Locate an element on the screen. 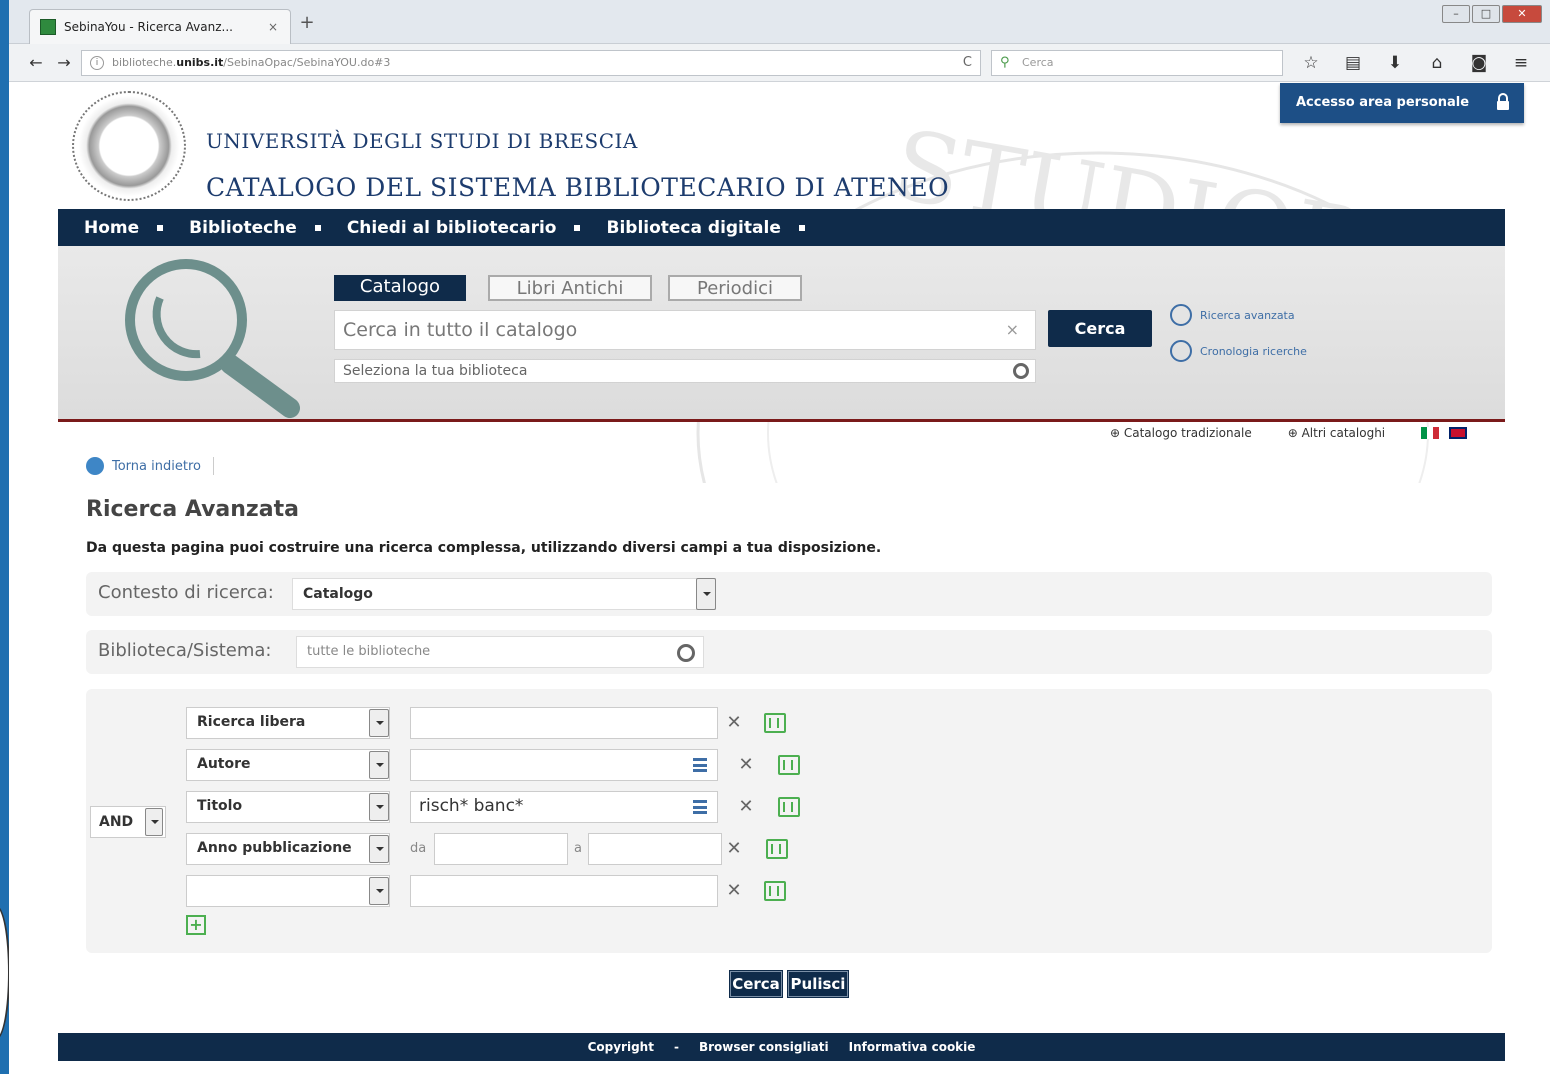 The height and width of the screenshot is (1074, 1550). library-select-placeholder: Seleziona la tua biblioteca is located at coordinates (435, 371).